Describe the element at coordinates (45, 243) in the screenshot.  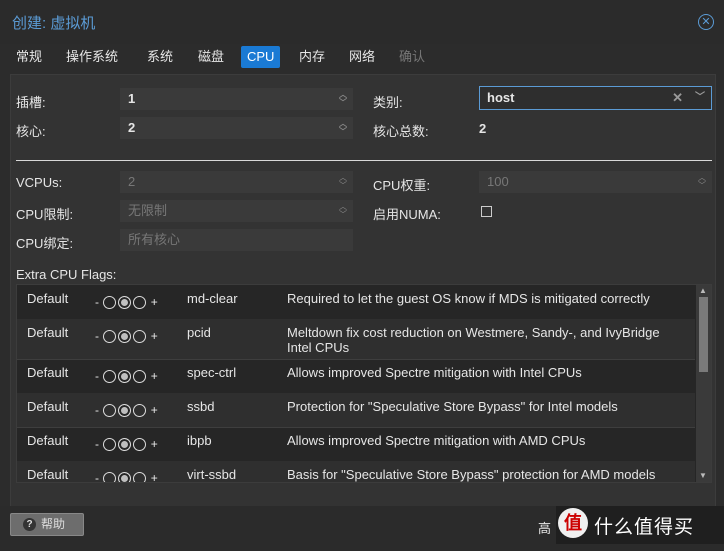
I see `cpu-affinity-label: CPU绑定:` at that location.